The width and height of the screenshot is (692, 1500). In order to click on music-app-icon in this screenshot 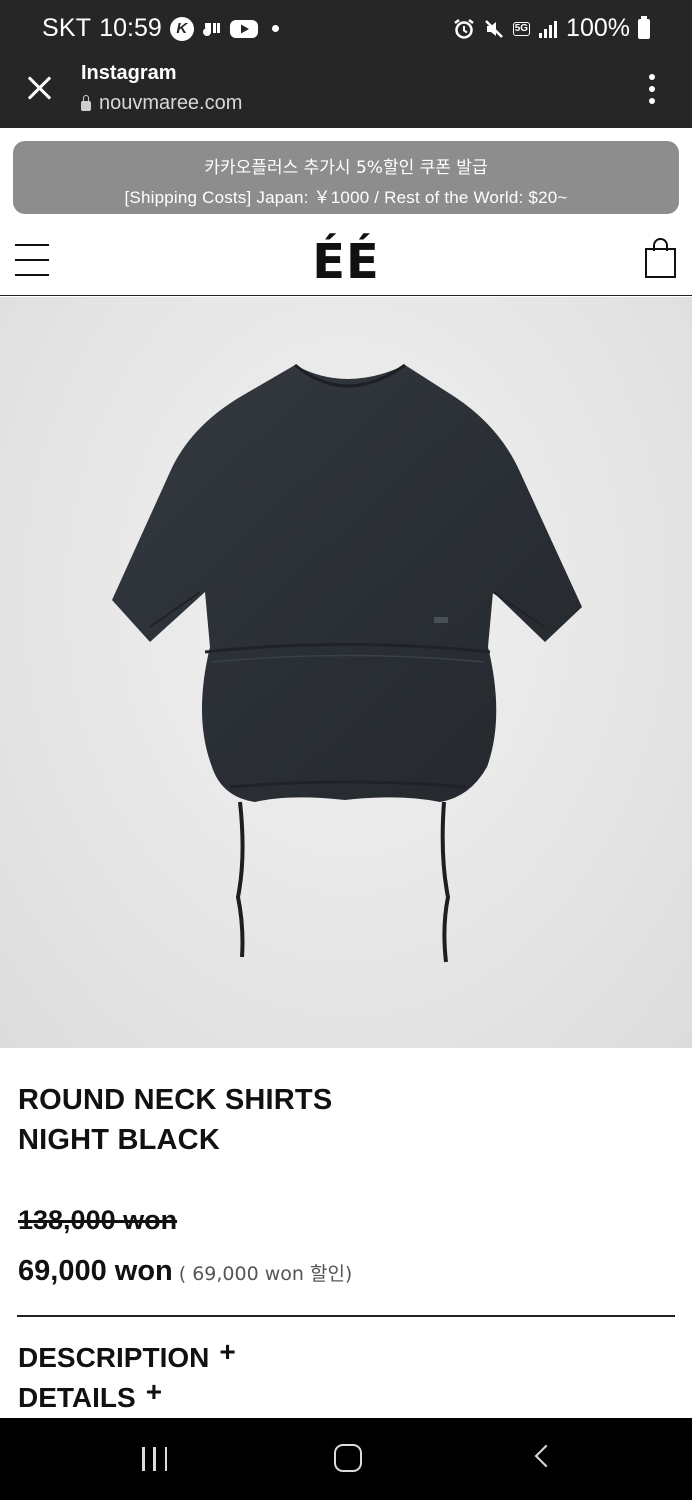, I will do `click(212, 29)`.